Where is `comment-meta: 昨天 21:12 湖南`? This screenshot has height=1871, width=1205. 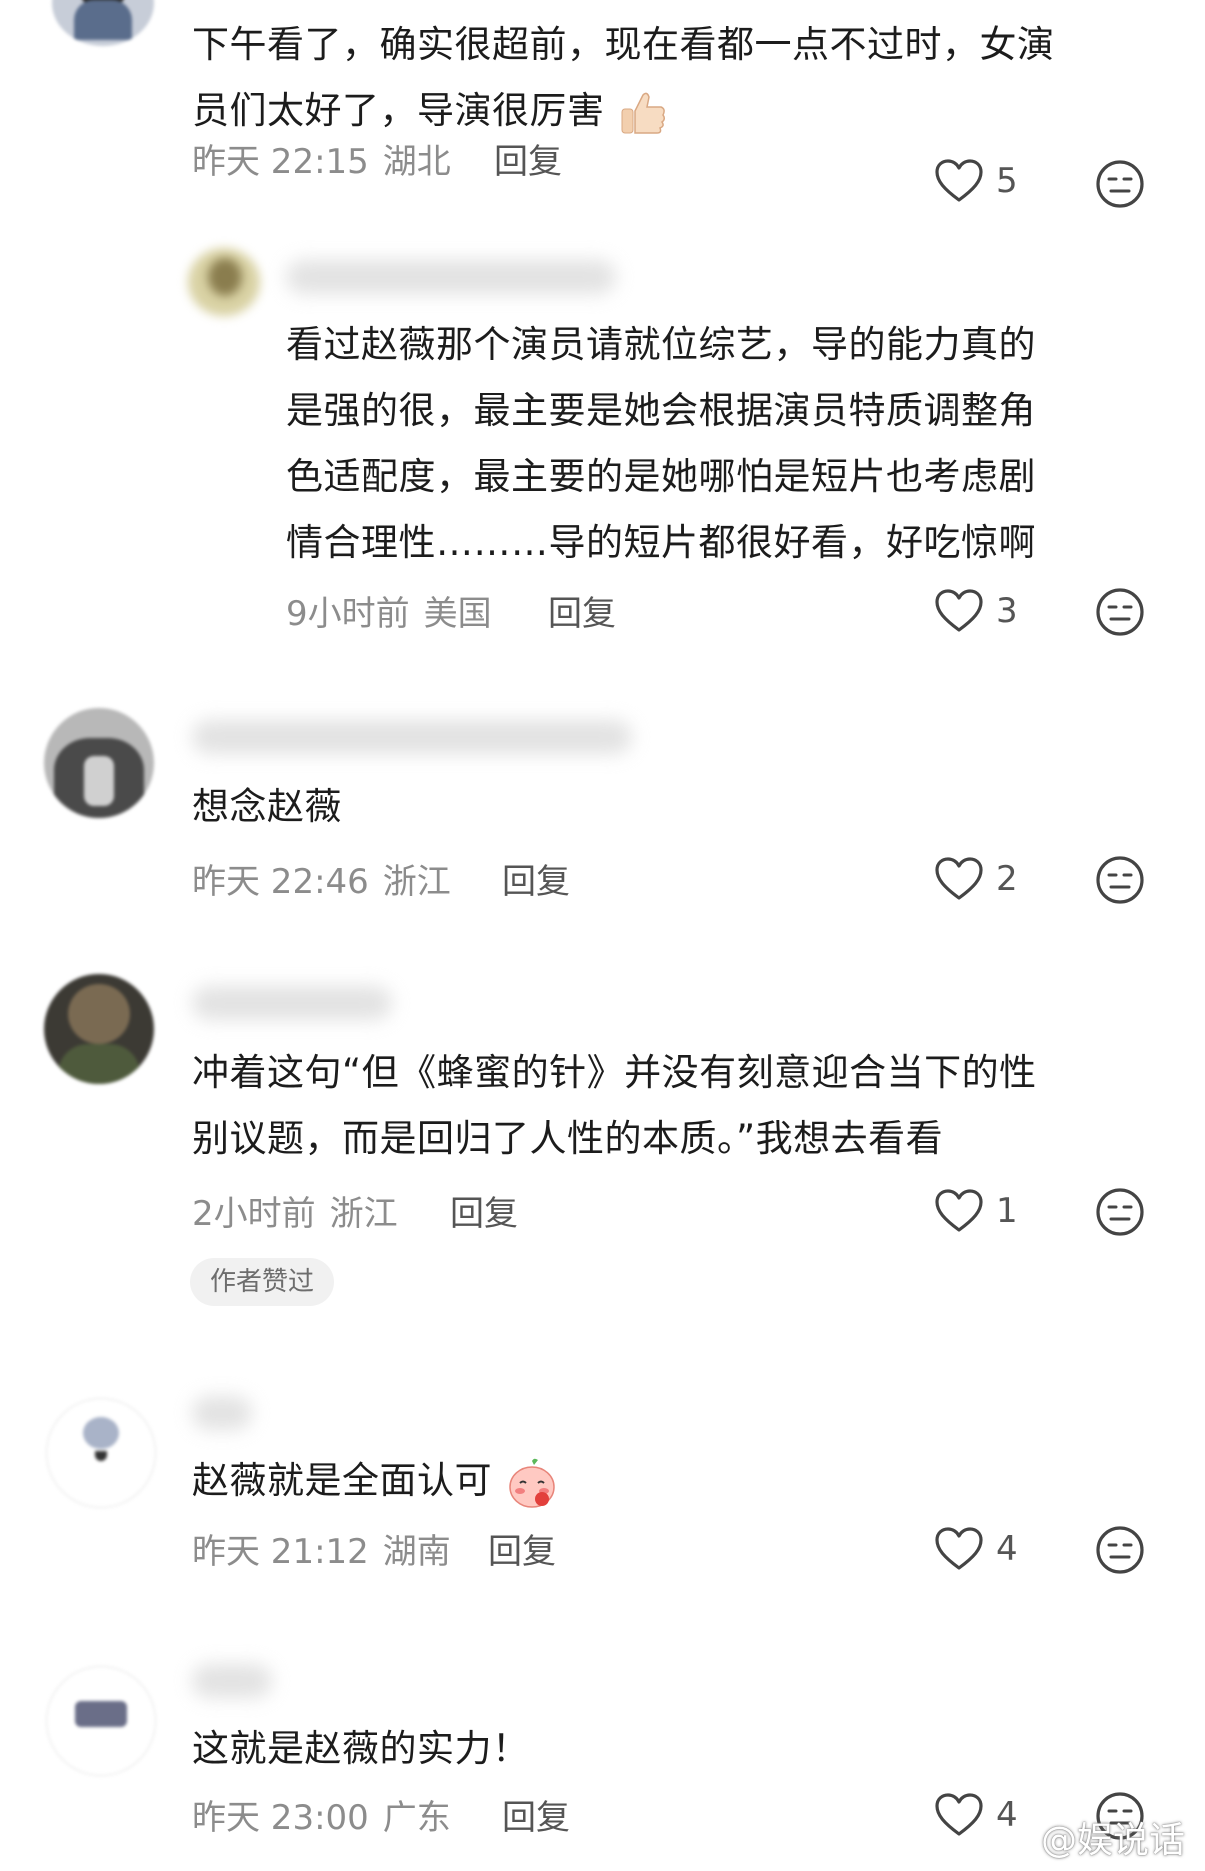
comment-meta: 昨天 21:12 湖南 is located at coordinates (321, 1548).